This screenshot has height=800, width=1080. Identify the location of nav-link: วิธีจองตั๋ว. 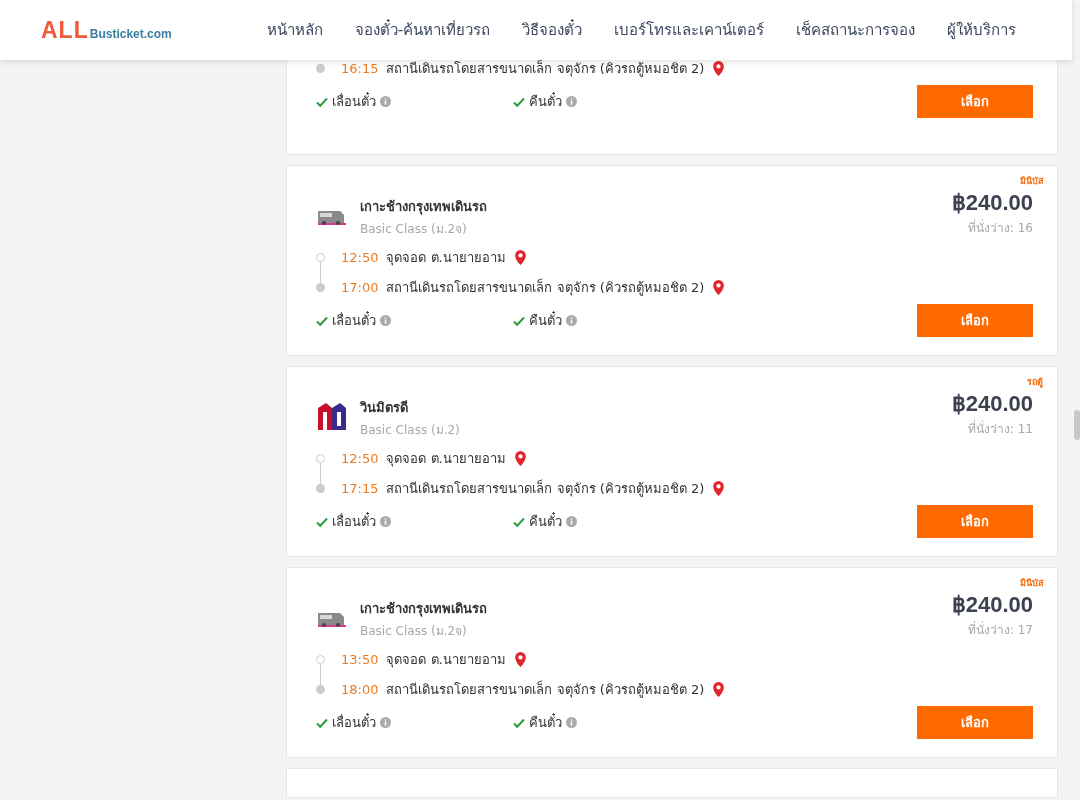
(552, 30).